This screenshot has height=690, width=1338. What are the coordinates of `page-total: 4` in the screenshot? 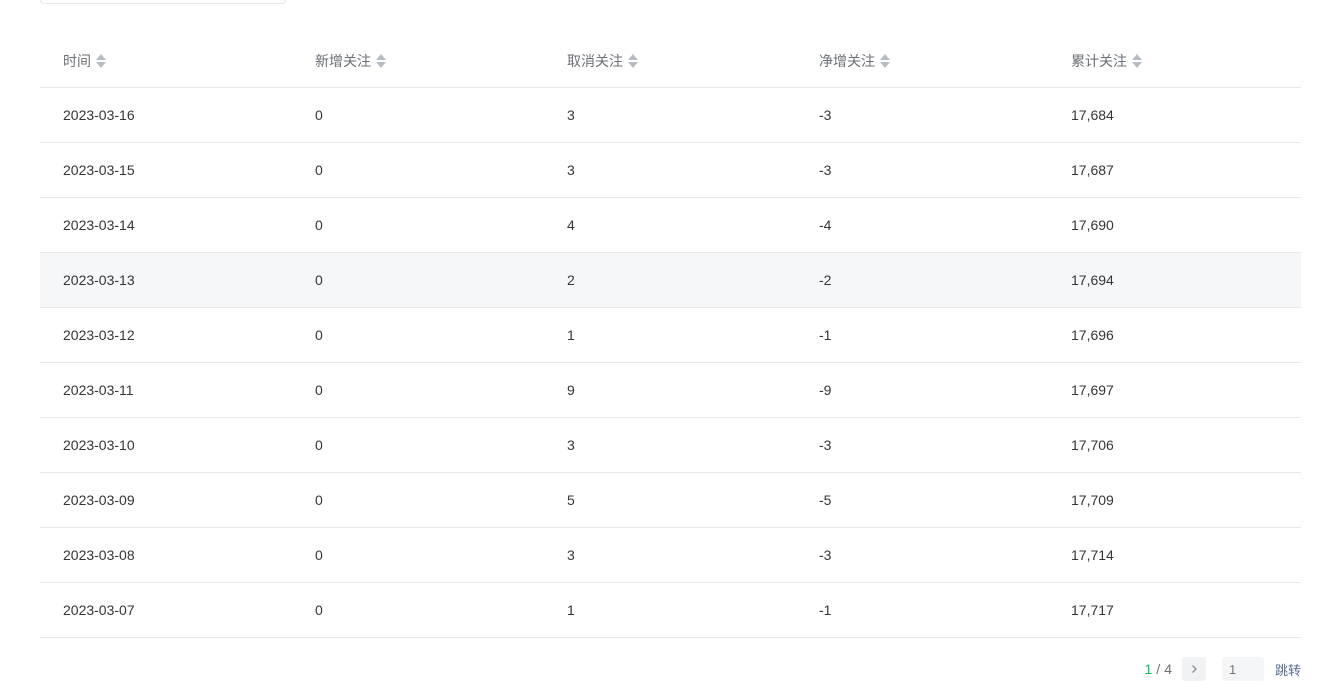 It's located at (1168, 669).